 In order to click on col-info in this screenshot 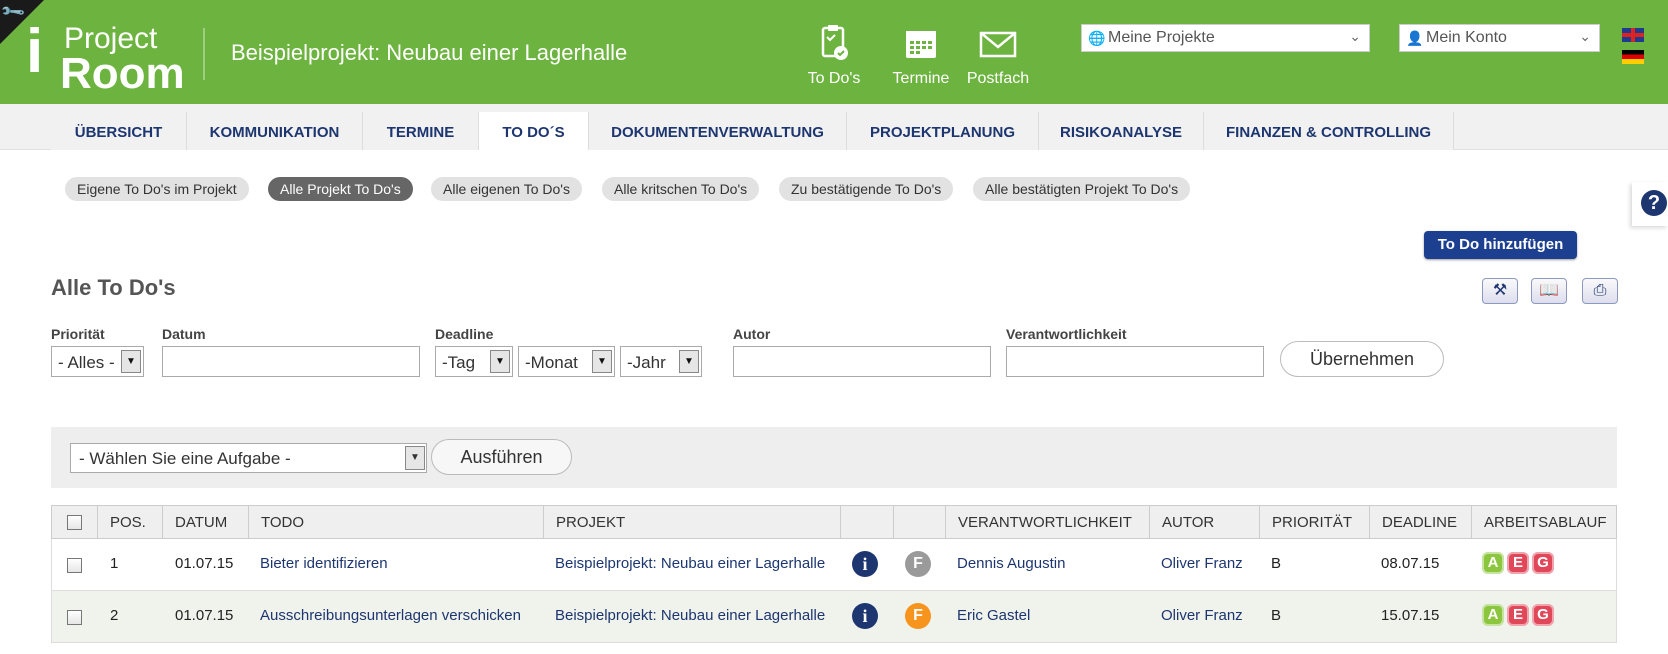, I will do `click(867, 522)`.